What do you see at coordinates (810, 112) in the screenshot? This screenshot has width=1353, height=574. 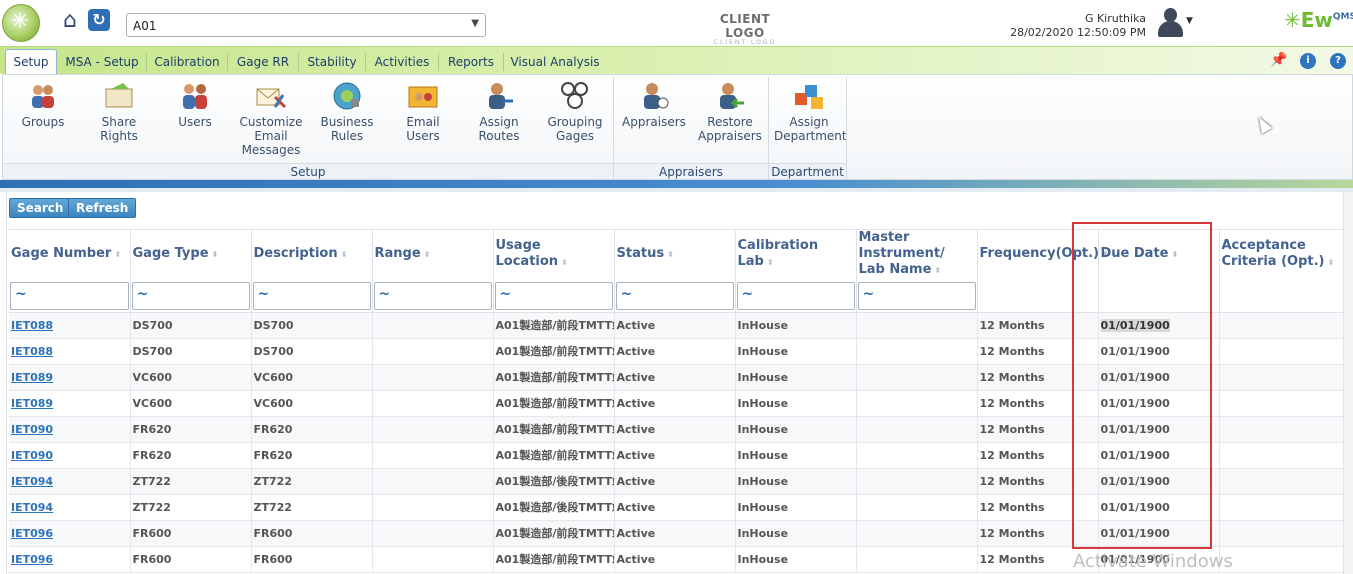 I see `assign-department-button: Assign Department` at bounding box center [810, 112].